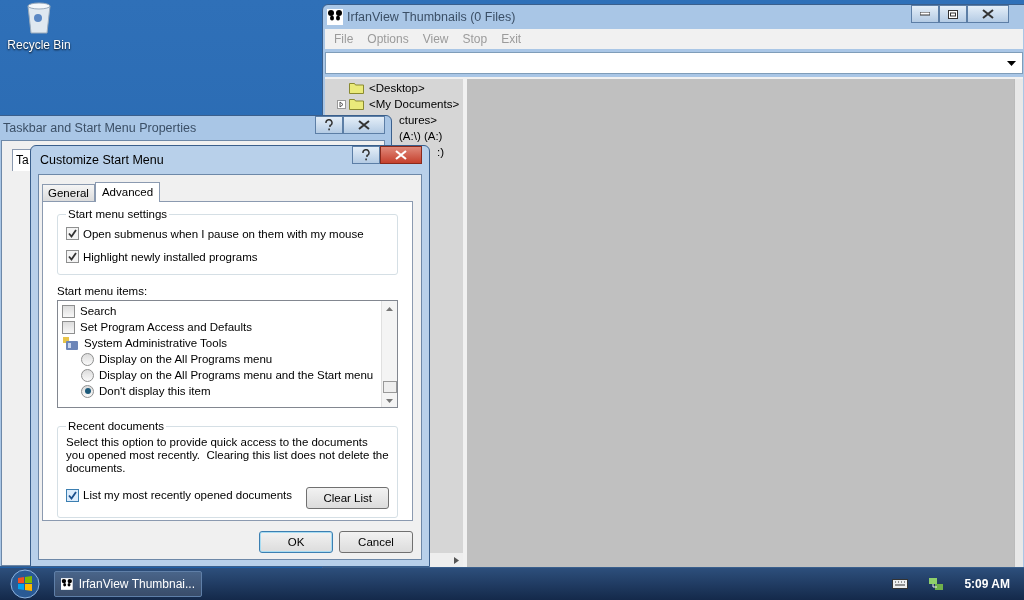 This screenshot has height=600, width=1024. What do you see at coordinates (100, 128) in the screenshot?
I see `window-title: Taskbar and Start Menu Properties` at bounding box center [100, 128].